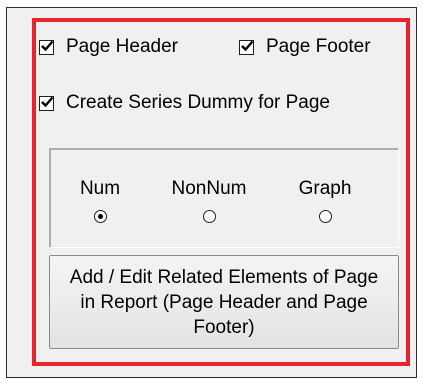  I want to click on radio-label-graph: Graph, so click(325, 188).